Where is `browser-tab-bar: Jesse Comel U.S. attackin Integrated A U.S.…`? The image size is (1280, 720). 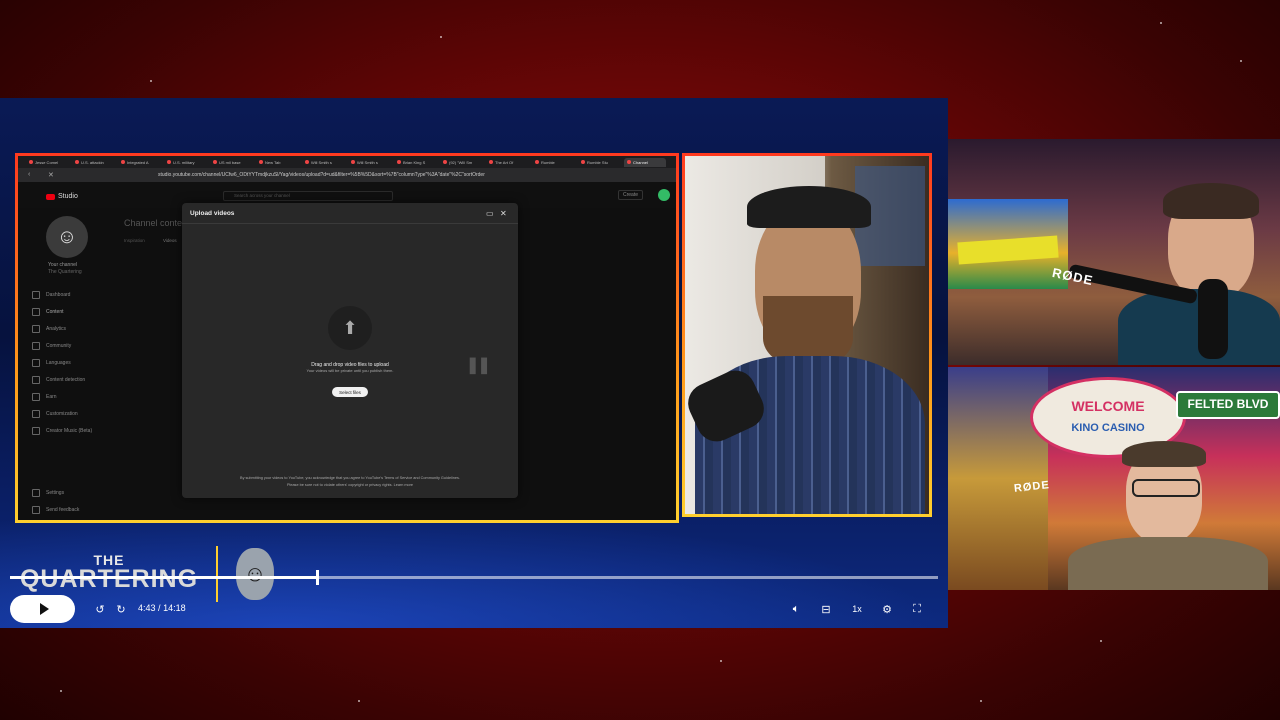
browser-tab-bar: Jesse Comel U.S. attackin Integrated A U.S.… is located at coordinates (347, 162).